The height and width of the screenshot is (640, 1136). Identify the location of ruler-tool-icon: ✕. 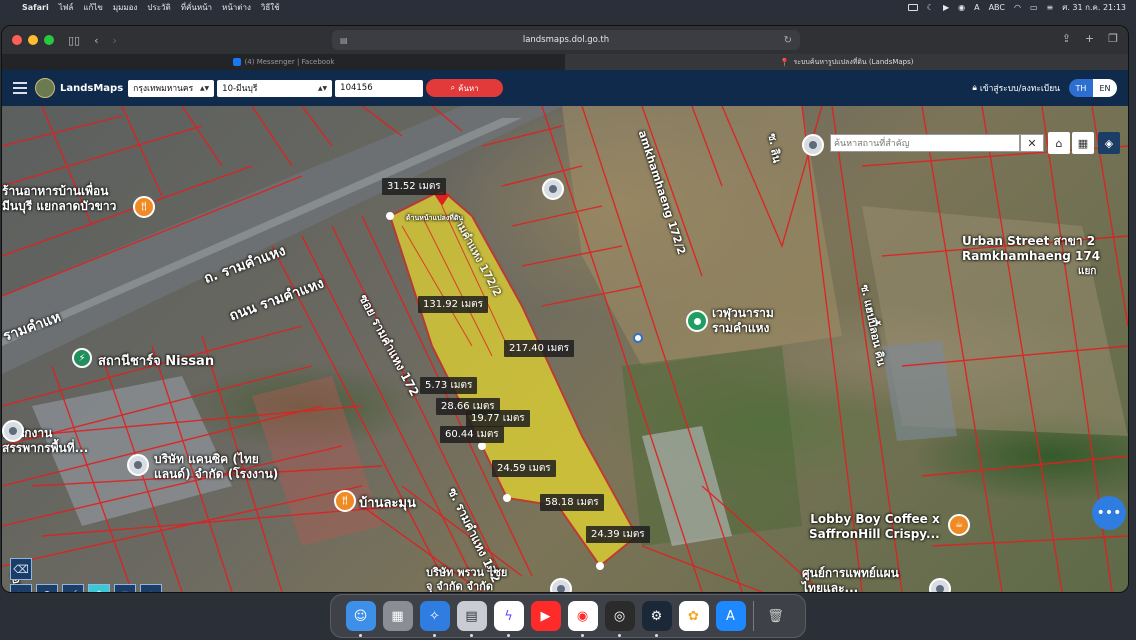
(21, 588).